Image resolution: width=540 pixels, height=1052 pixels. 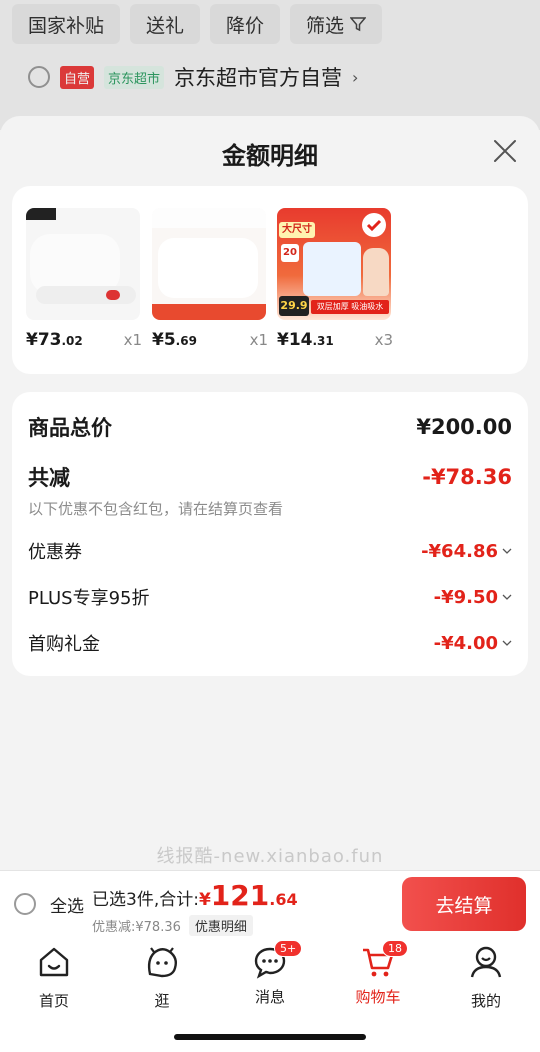 What do you see at coordinates (334, 264) in the screenshot?
I see `product-image: 大尺寸 20 29.9 双层加厚 吸油吸水` at bounding box center [334, 264].